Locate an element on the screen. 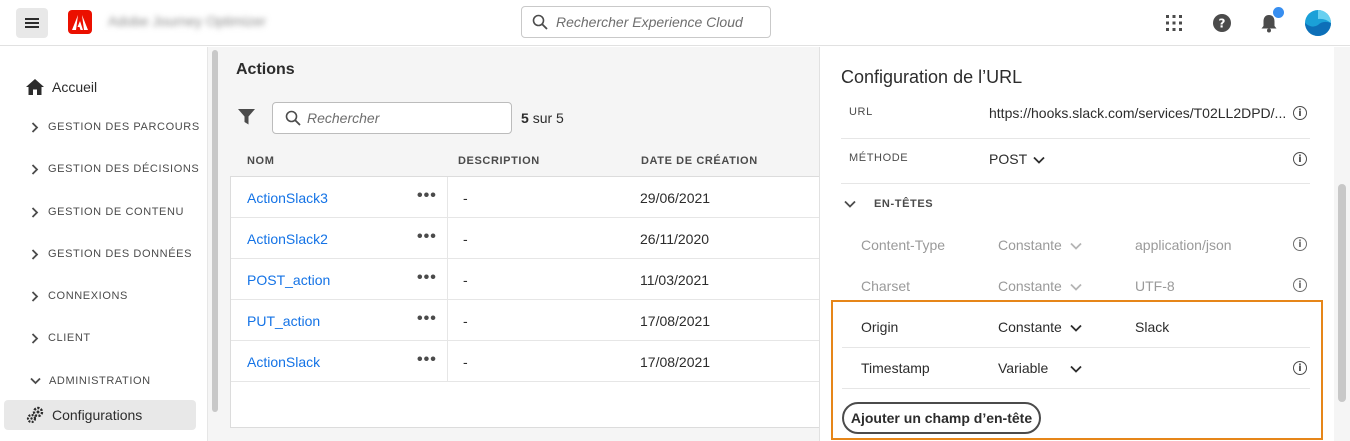 The height and width of the screenshot is (441, 1350). nav-item-connections: CONNEXIONS is located at coordinates (103, 296).